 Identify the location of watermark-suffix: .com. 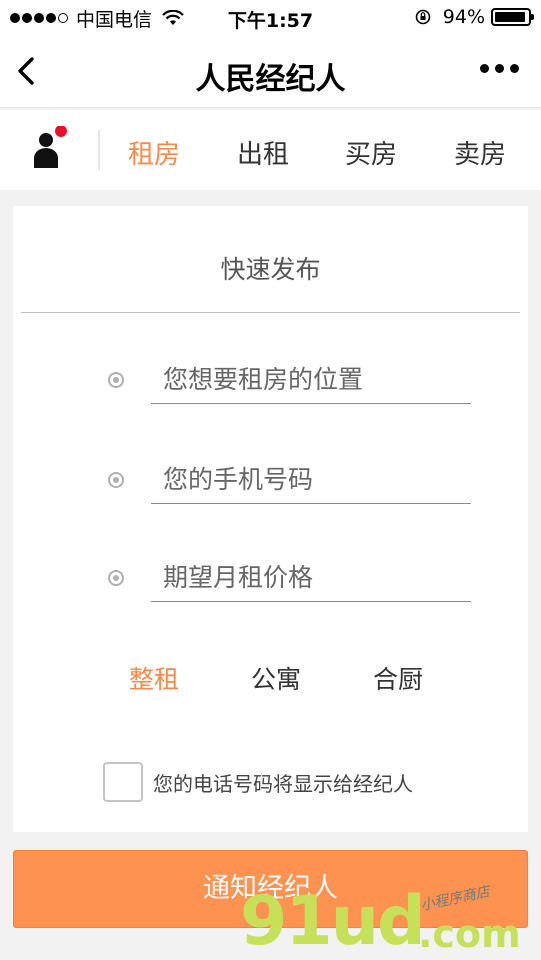
(469, 934).